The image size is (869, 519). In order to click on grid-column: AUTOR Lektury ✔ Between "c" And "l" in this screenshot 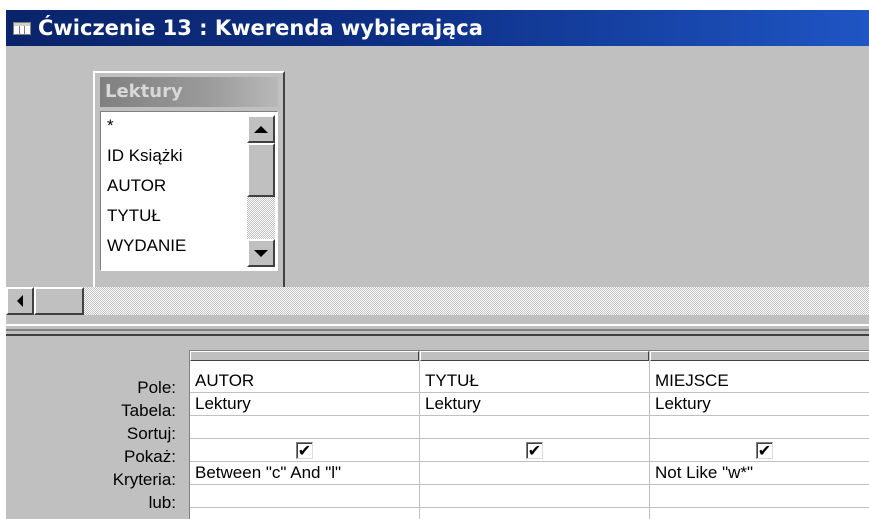, I will do `click(305, 435)`.